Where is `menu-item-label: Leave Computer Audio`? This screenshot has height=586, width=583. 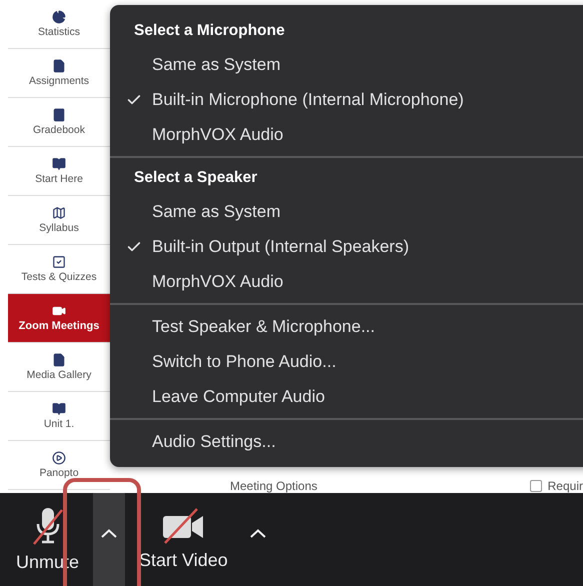 menu-item-label: Leave Computer Audio is located at coordinates (238, 396).